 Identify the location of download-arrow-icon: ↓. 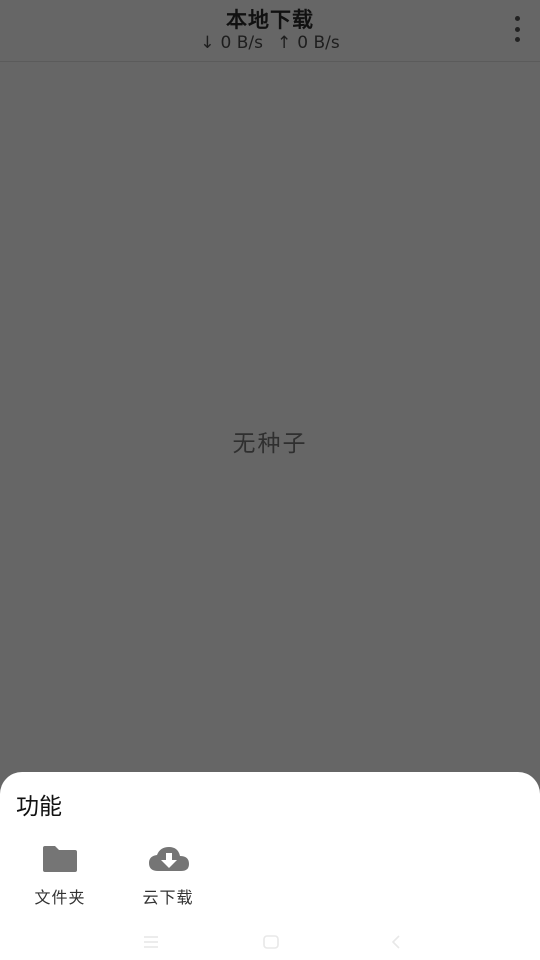
(207, 43).